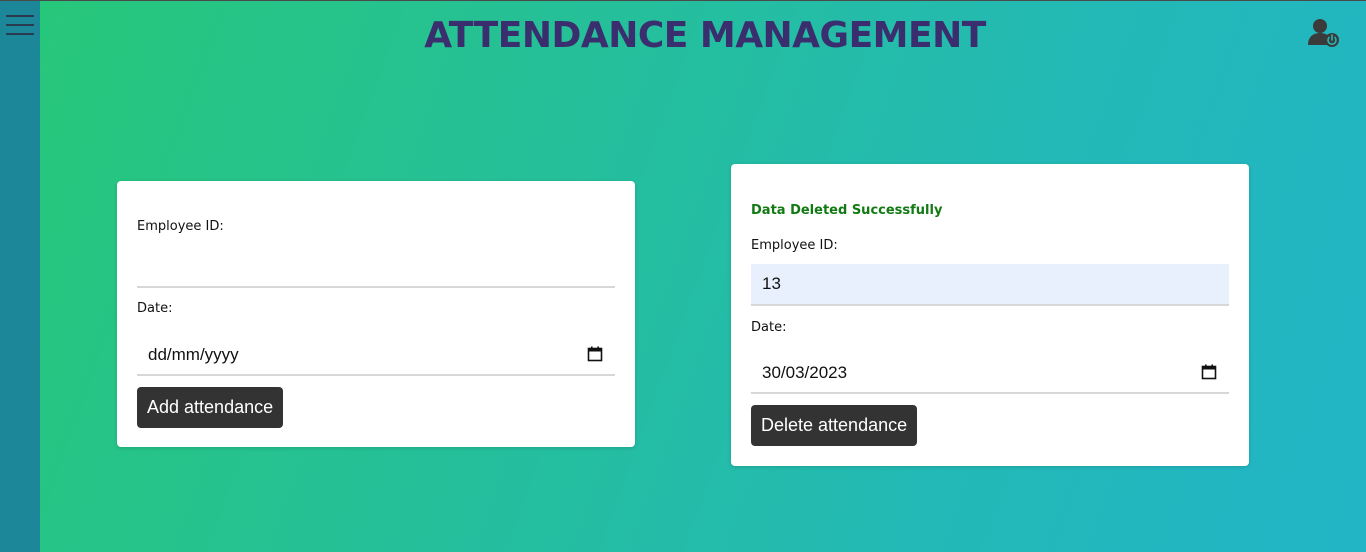 This screenshot has width=1366, height=552. Describe the element at coordinates (193, 354) in the screenshot. I see `date-input-value: dd/mm/yyyy` at that location.